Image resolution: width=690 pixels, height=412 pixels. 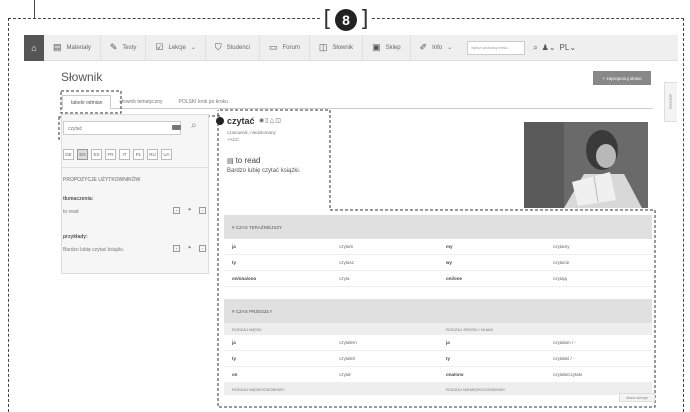 I want to click on table-row: ty czytałeś ty czytałaś / -, so click(x=438, y=359).